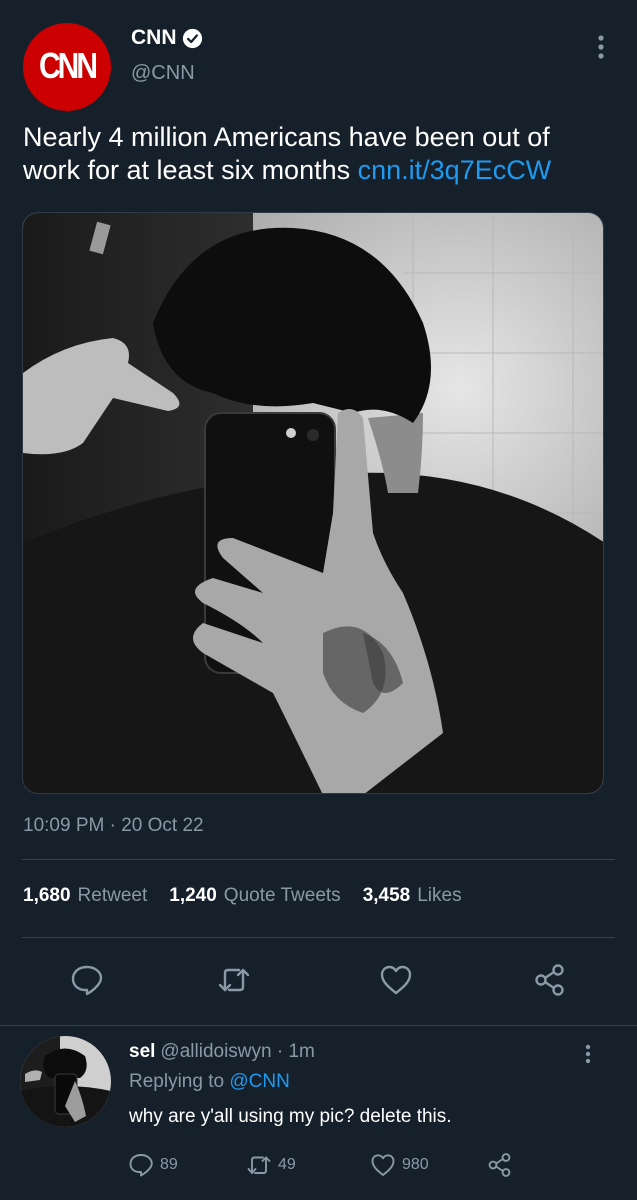 This screenshot has width=637, height=1200. What do you see at coordinates (259, 1081) in the screenshot?
I see `replying-to-handle: @CNN` at bounding box center [259, 1081].